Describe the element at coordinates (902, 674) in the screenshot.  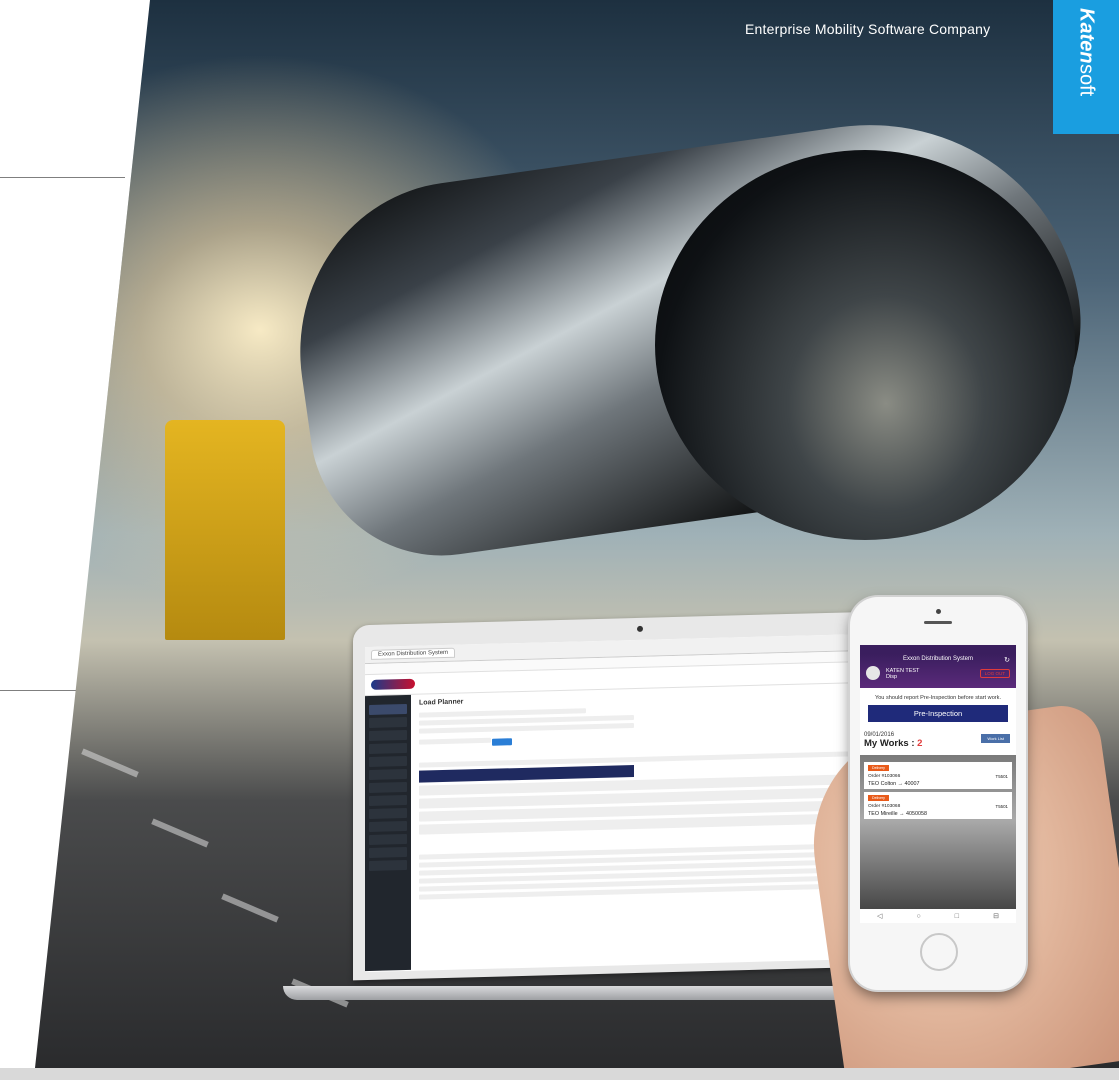
I see `user-info: KATEN TEST Disp` at that location.